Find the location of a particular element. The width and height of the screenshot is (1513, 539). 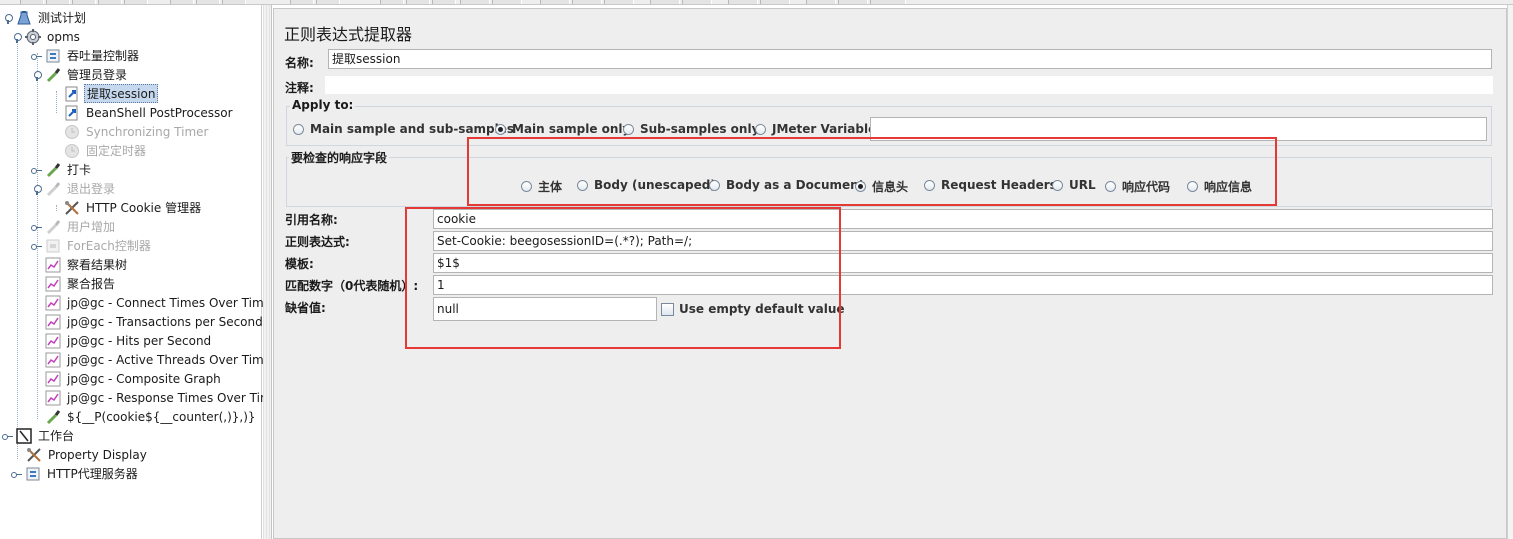

radio-response-message: 响应信息 is located at coordinates (1219, 186).